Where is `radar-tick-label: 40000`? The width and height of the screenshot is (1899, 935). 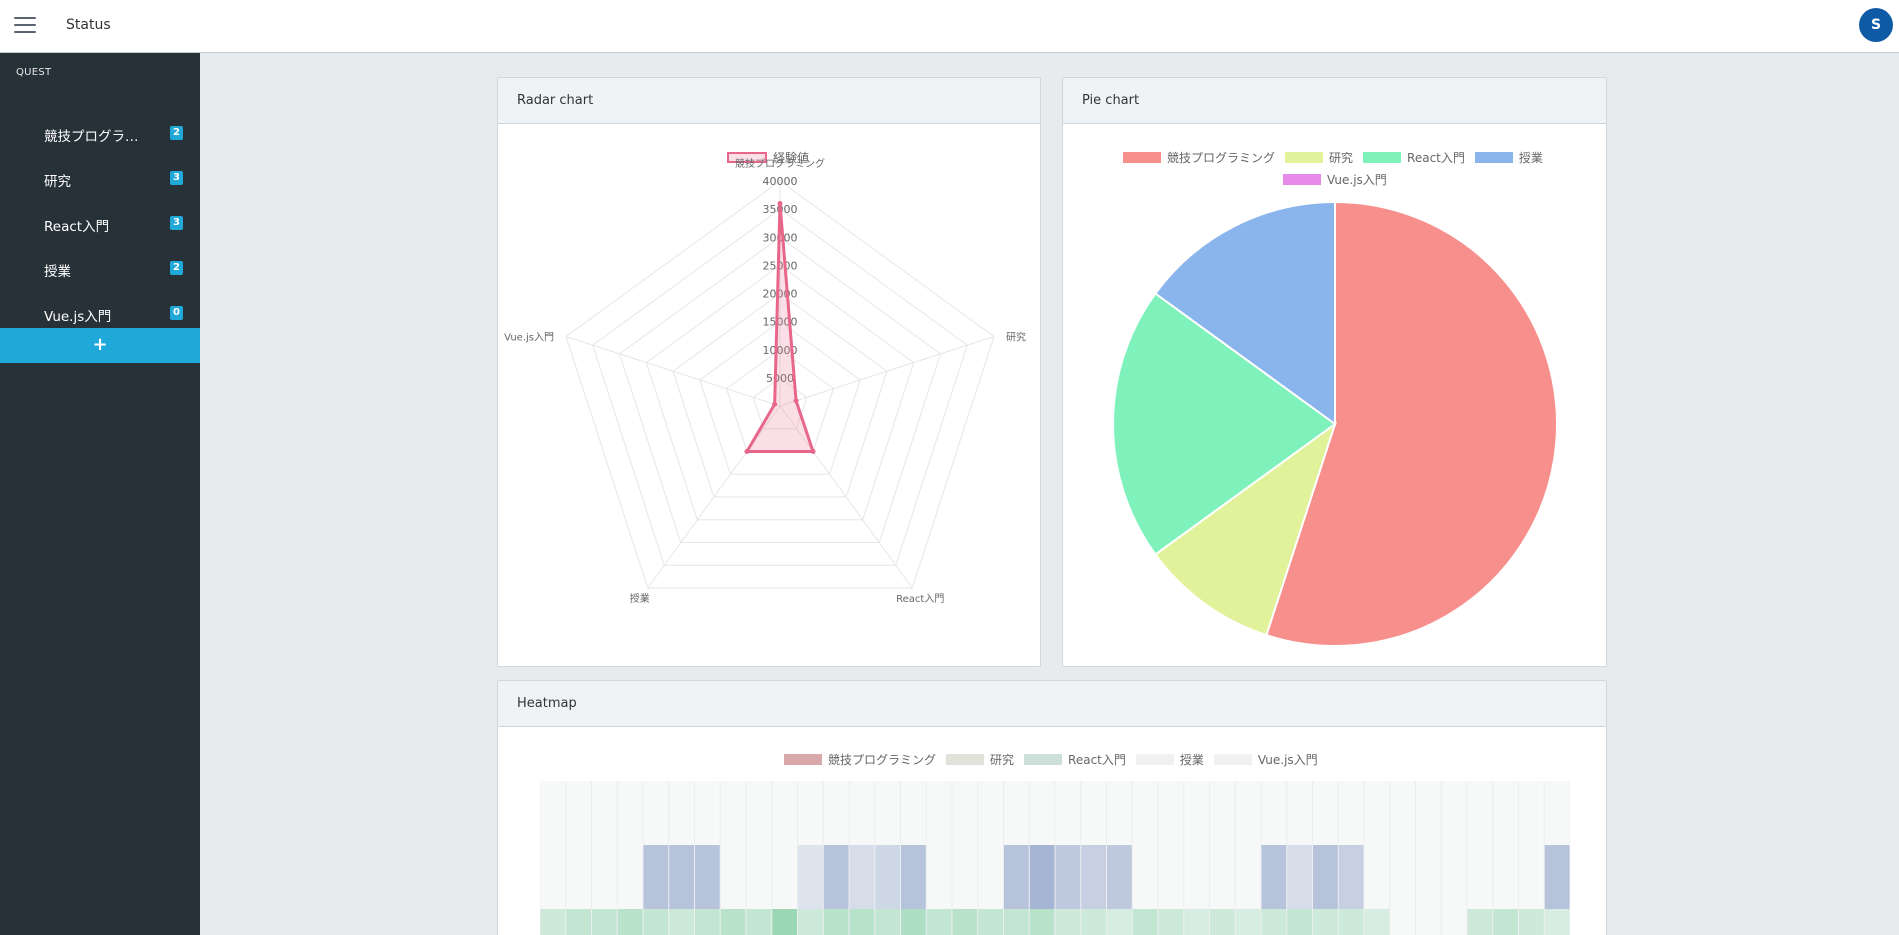 radar-tick-label: 40000 is located at coordinates (780, 181).